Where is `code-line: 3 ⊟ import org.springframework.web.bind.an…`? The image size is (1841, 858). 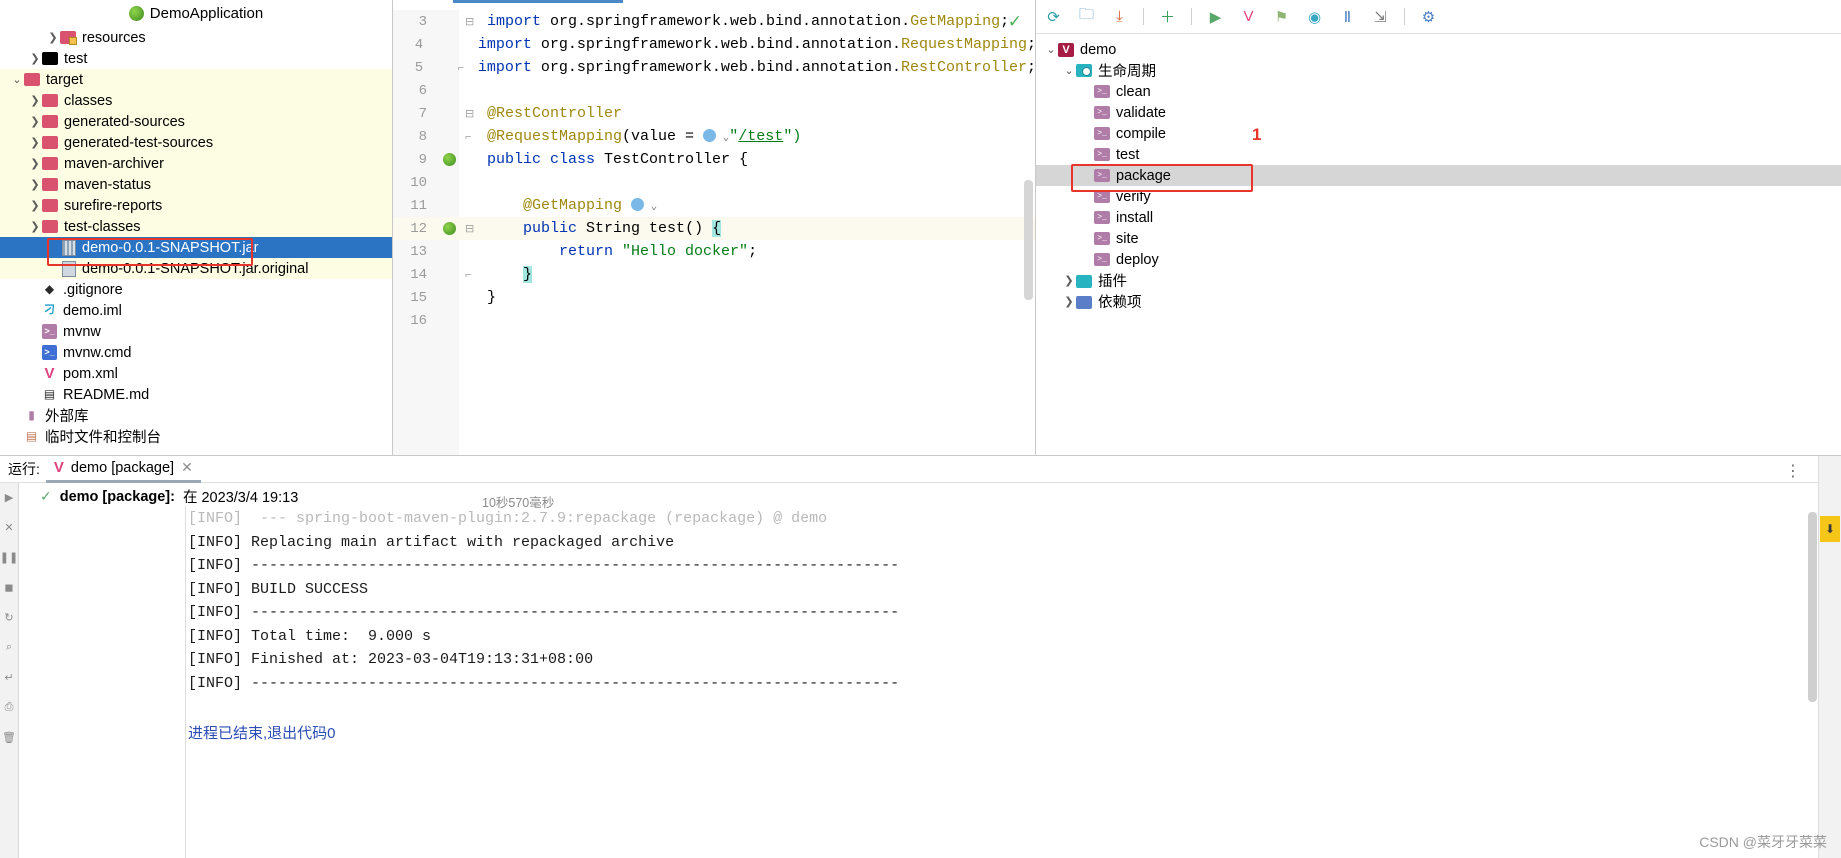
code-line: 3 ⊟ import org.springframework.web.bind.an… is located at coordinates (714, 21).